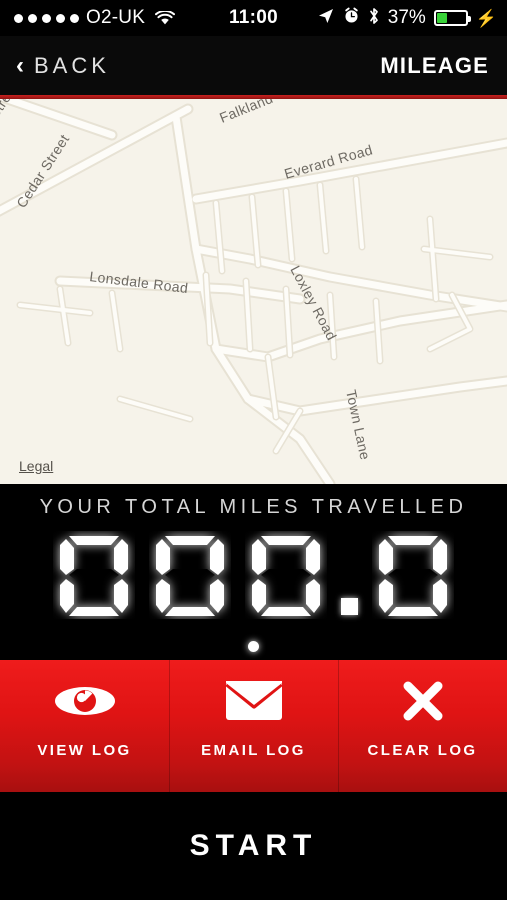 This screenshot has height=900, width=507. I want to click on bluetooth-icon, so click(374, 18).